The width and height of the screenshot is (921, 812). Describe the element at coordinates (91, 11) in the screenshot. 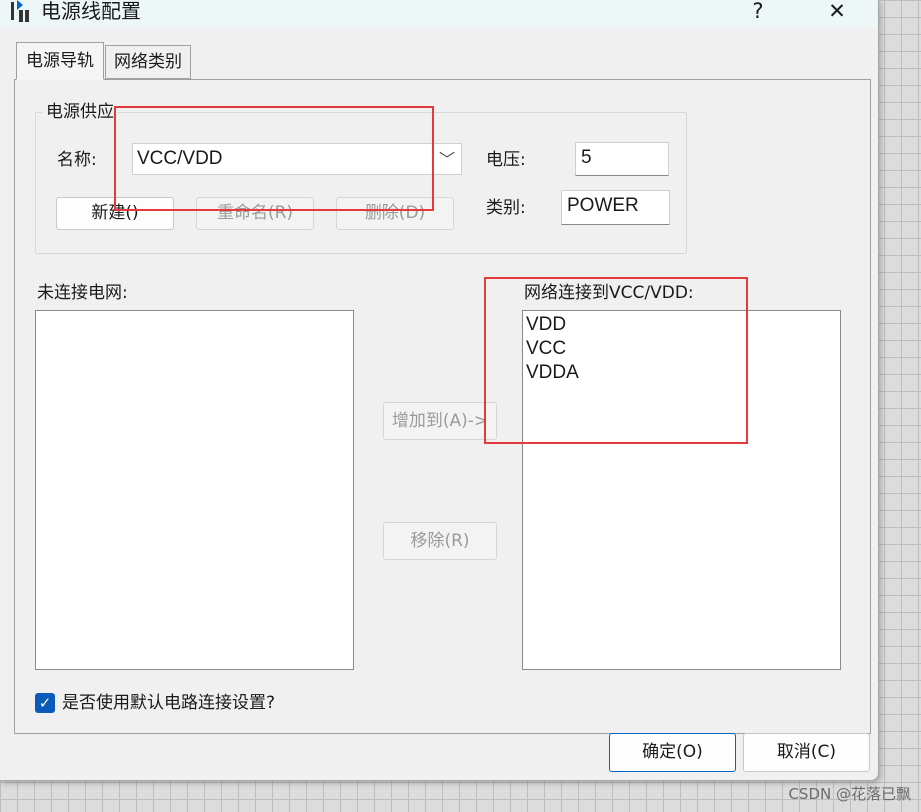

I see `window-title: 电源线配置` at that location.